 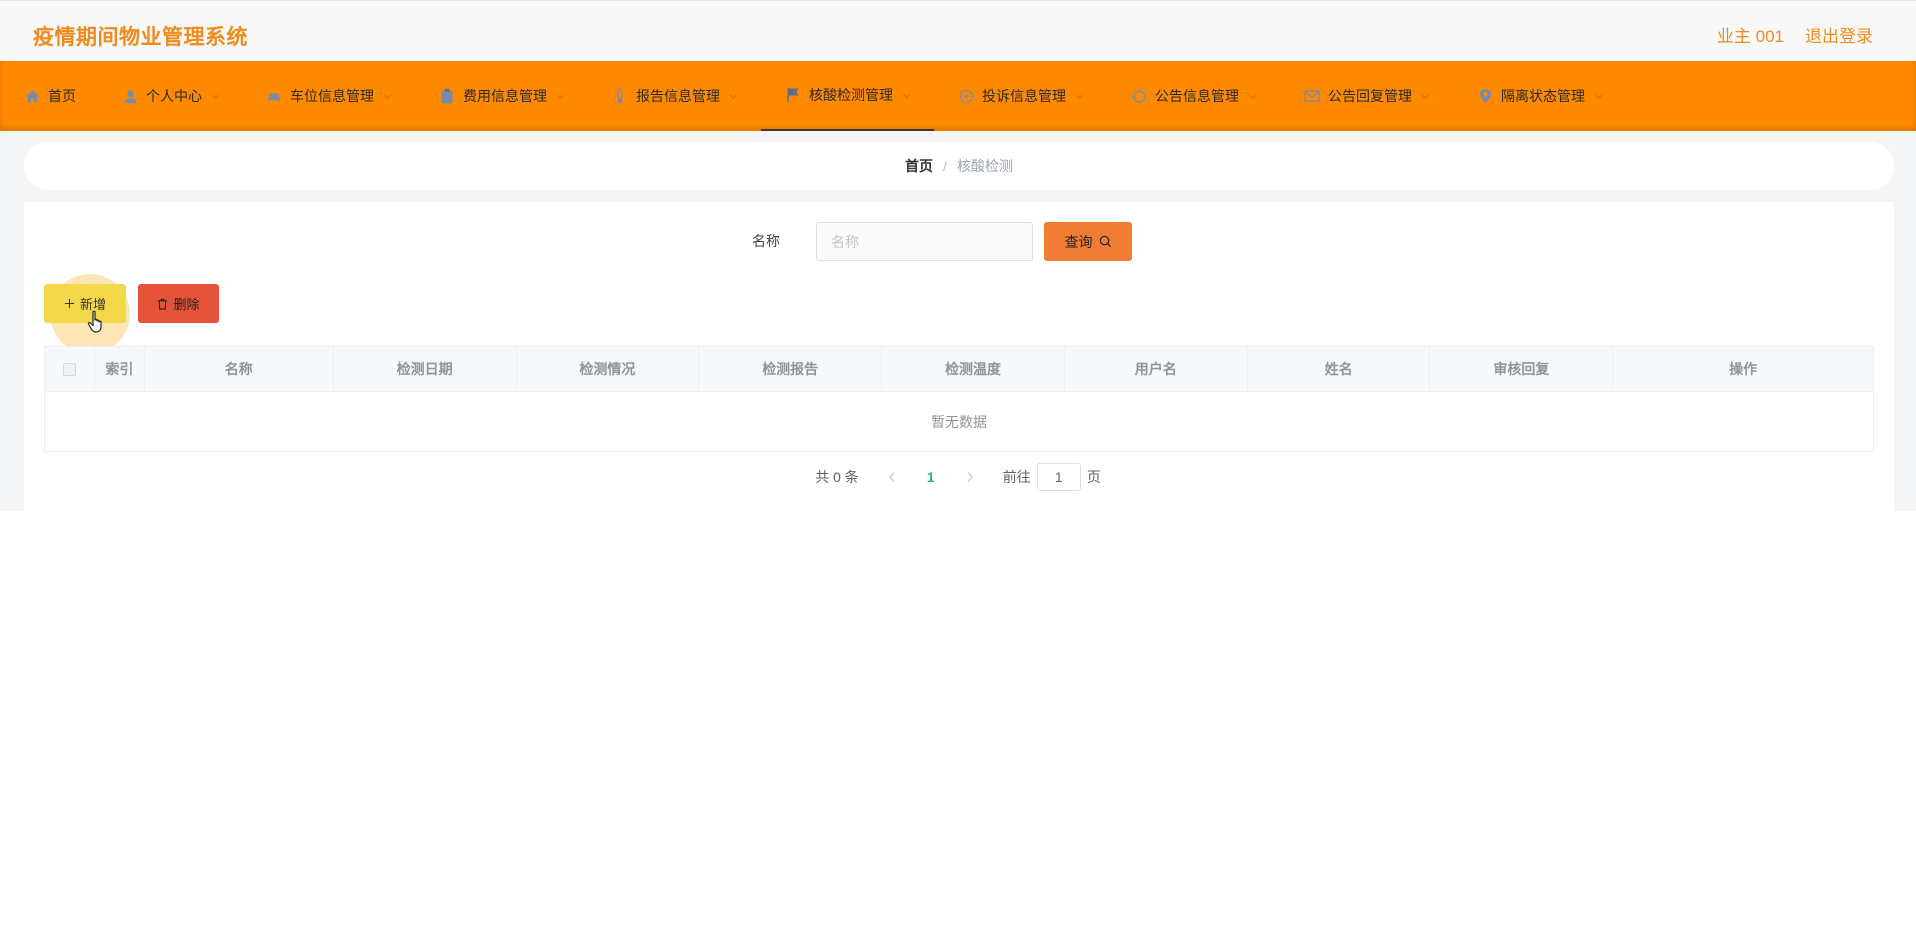 I want to click on column-header: 姓名, so click(x=1339, y=369).